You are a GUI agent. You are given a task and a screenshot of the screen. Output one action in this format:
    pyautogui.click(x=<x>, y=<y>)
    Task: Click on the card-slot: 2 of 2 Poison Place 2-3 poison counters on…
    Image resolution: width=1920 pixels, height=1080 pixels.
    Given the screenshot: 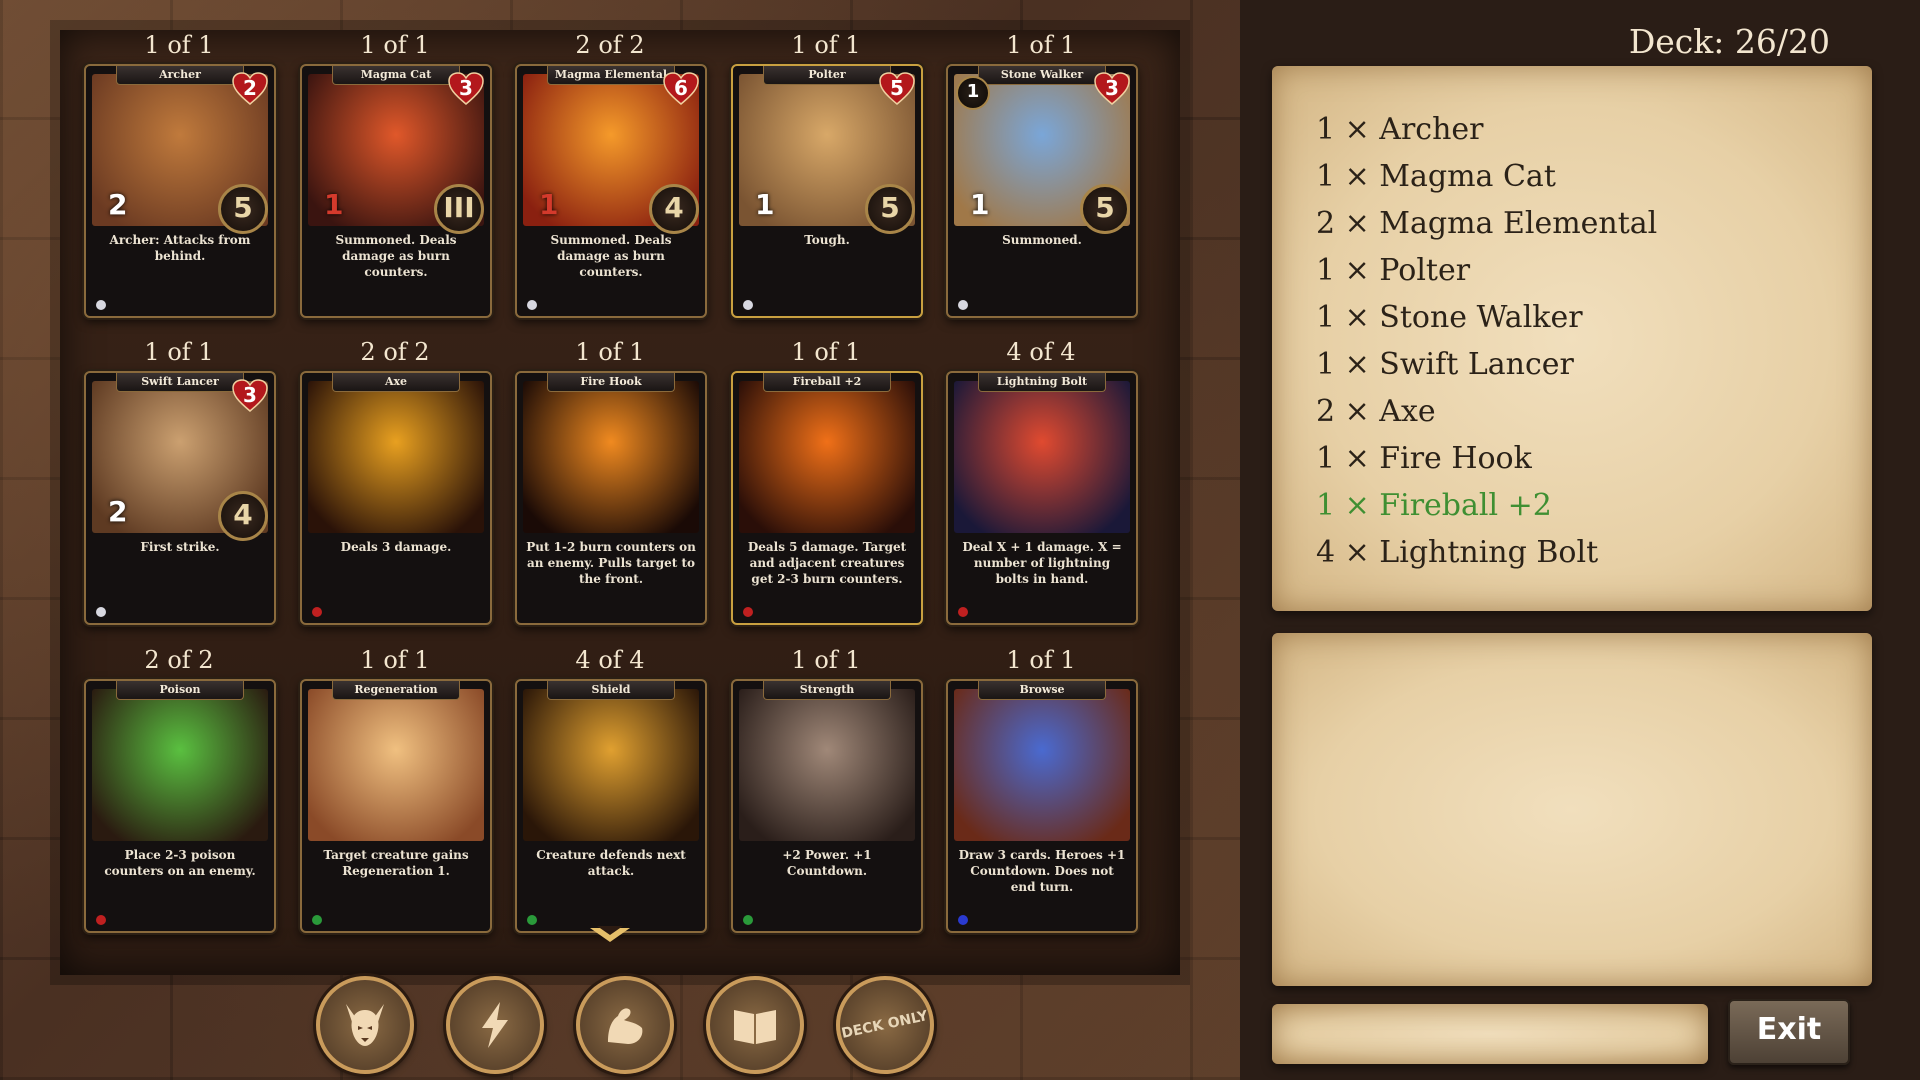 What is the action you would take?
    pyautogui.click(x=180, y=788)
    